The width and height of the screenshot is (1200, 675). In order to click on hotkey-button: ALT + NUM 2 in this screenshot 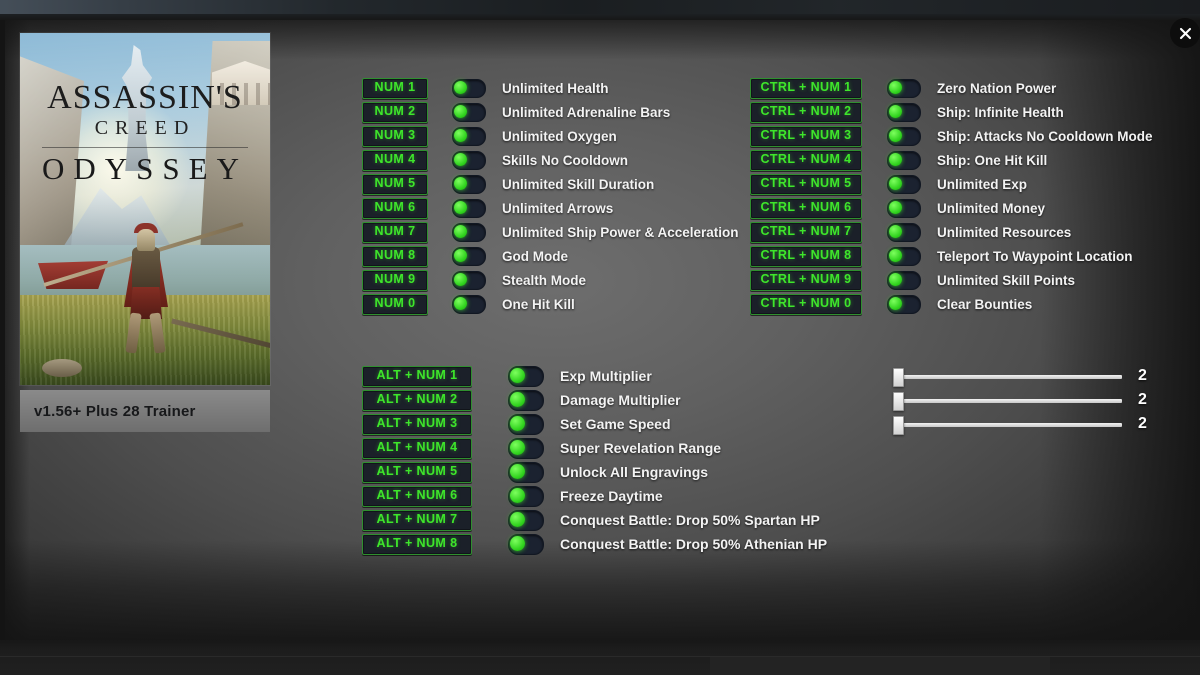, I will do `click(417, 400)`.